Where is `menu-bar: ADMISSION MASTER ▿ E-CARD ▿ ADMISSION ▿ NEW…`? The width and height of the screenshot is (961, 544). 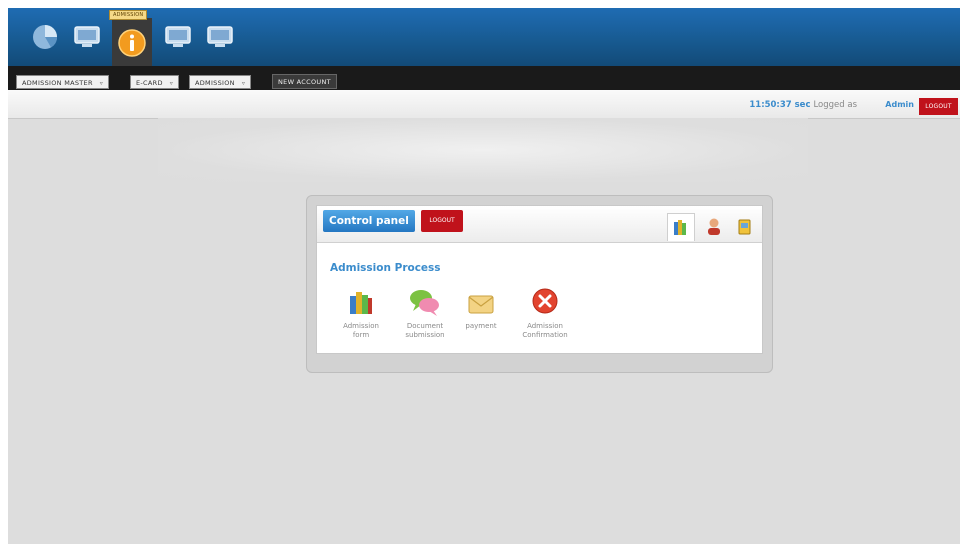 menu-bar: ADMISSION MASTER ▿ E-CARD ▿ ADMISSION ▿ NEW… is located at coordinates (484, 78).